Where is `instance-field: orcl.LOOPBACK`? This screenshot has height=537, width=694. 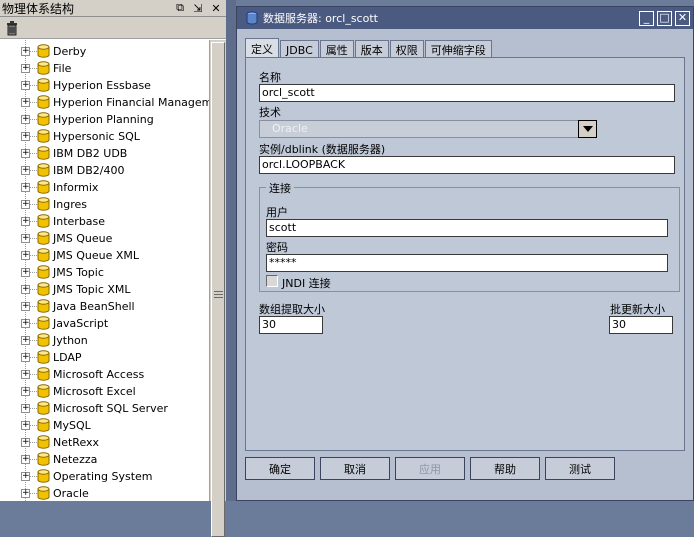
instance-field: orcl.LOOPBACK is located at coordinates (467, 165).